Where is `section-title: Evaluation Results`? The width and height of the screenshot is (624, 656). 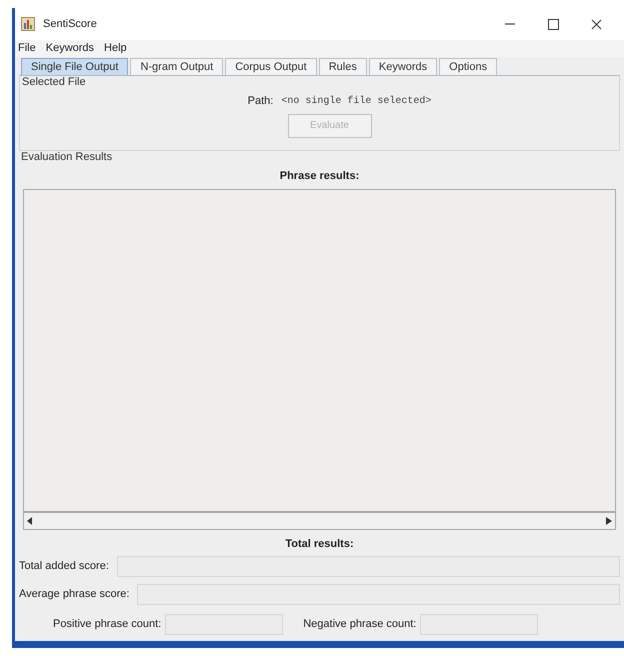 section-title: Evaluation Results is located at coordinates (67, 157).